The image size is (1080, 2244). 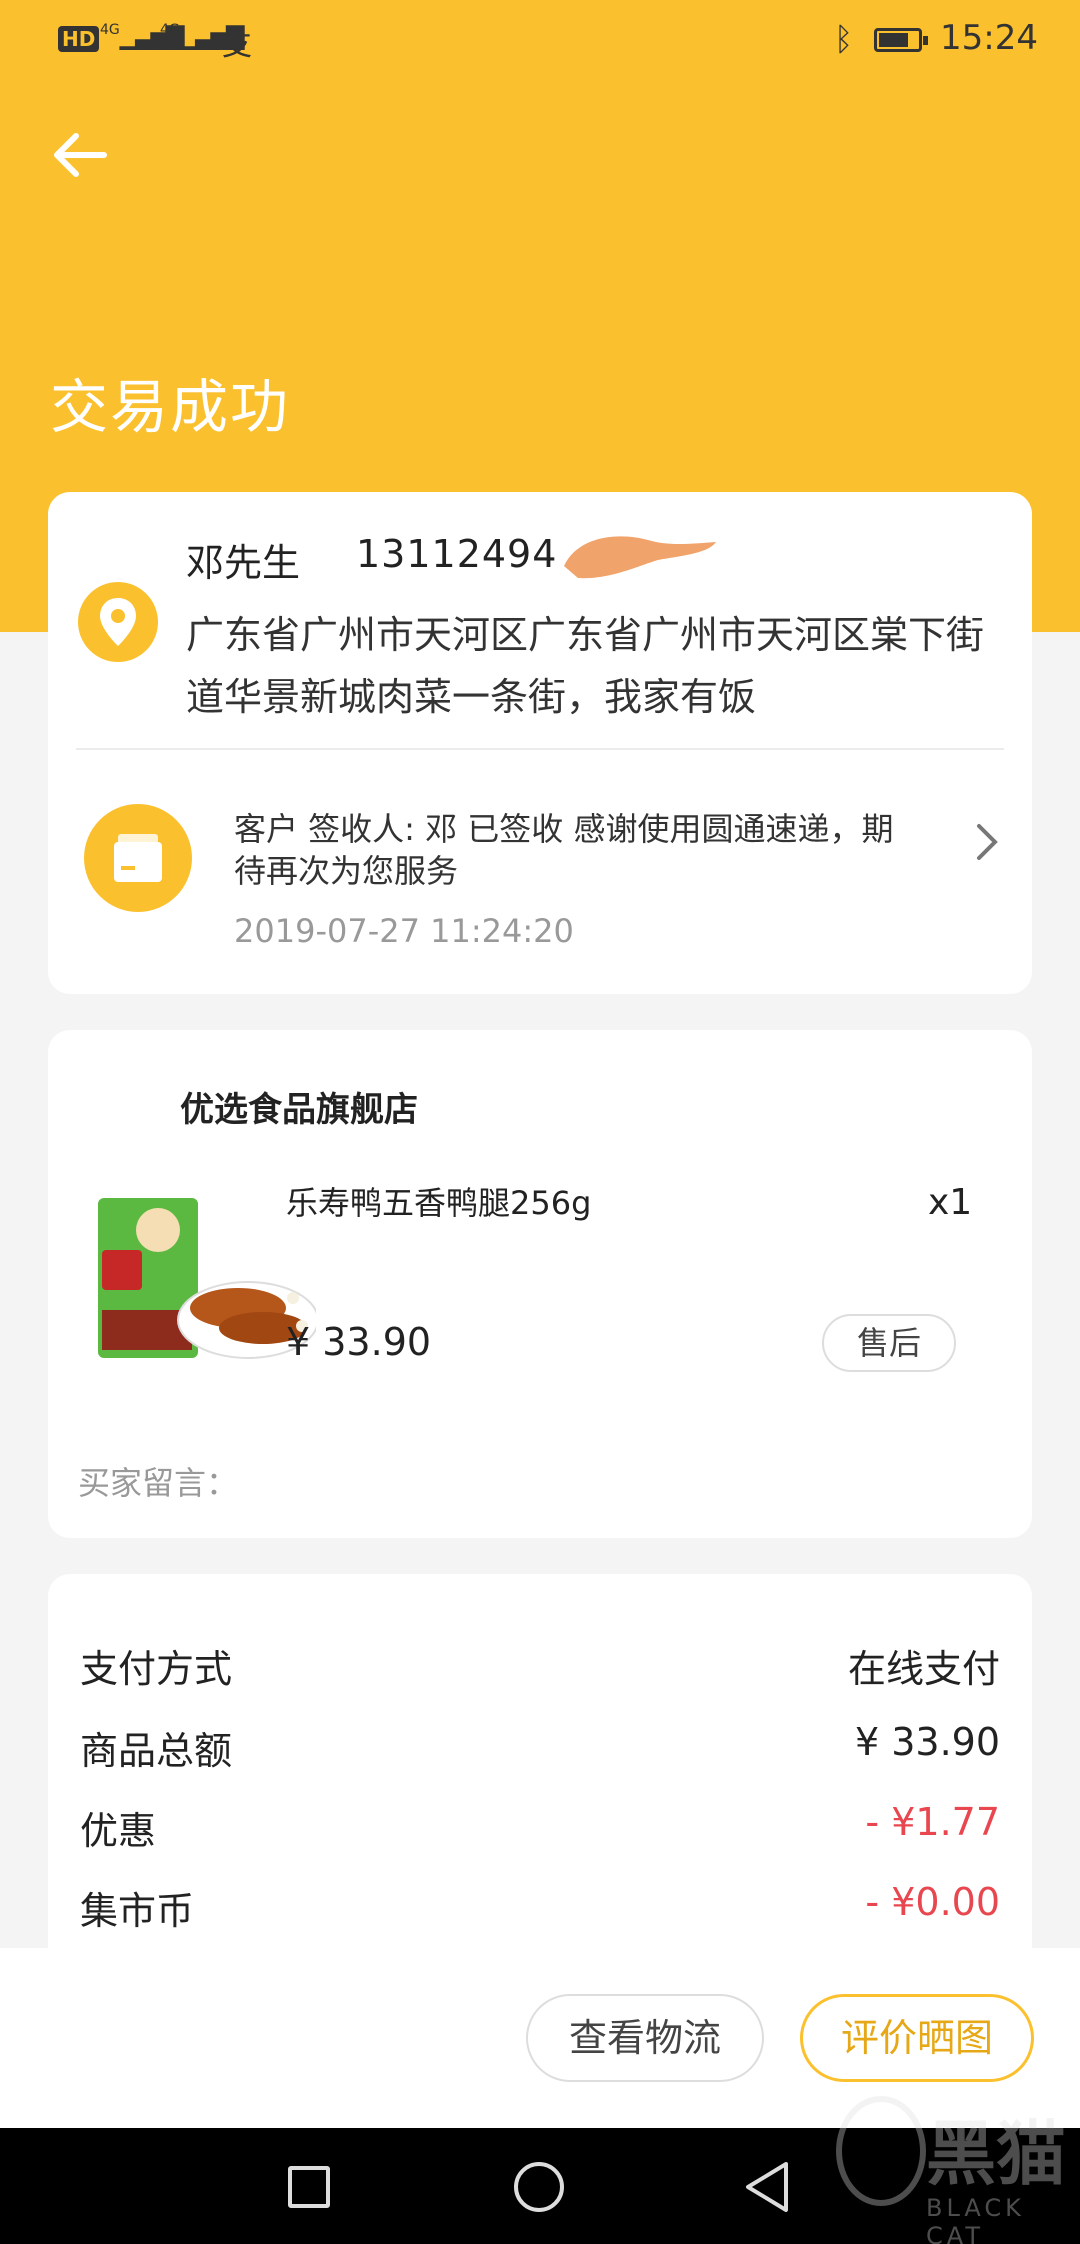 What do you see at coordinates (118, 622) in the screenshot?
I see `location-pin-icon` at bounding box center [118, 622].